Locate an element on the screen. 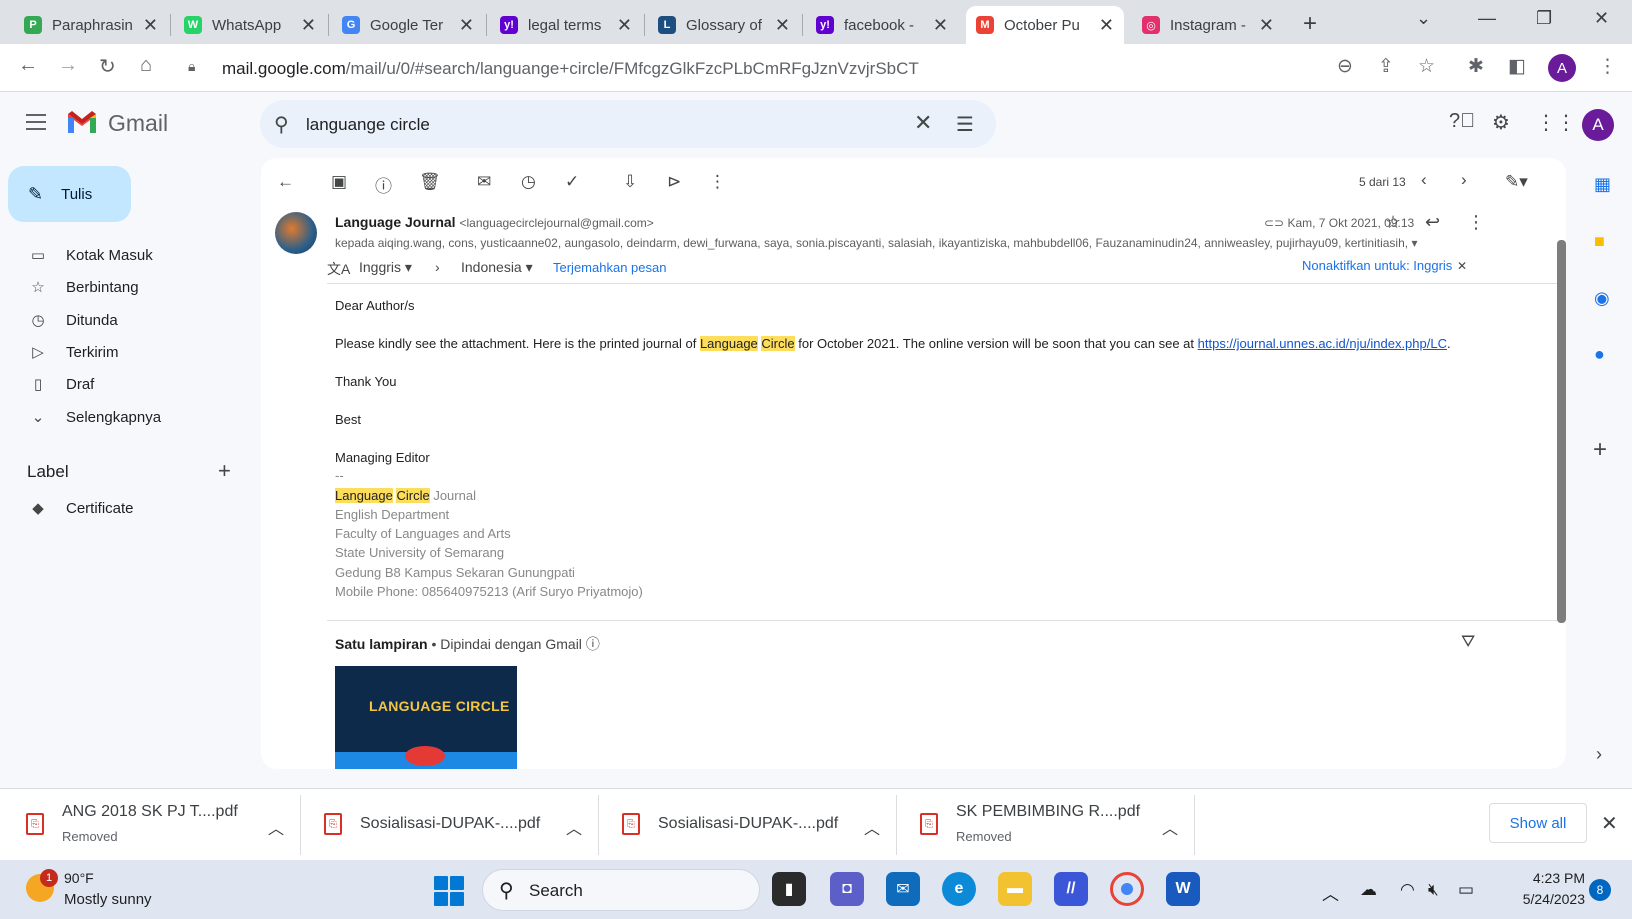 The height and width of the screenshot is (919, 1632). search-icon: ⚲ is located at coordinates (281, 124).